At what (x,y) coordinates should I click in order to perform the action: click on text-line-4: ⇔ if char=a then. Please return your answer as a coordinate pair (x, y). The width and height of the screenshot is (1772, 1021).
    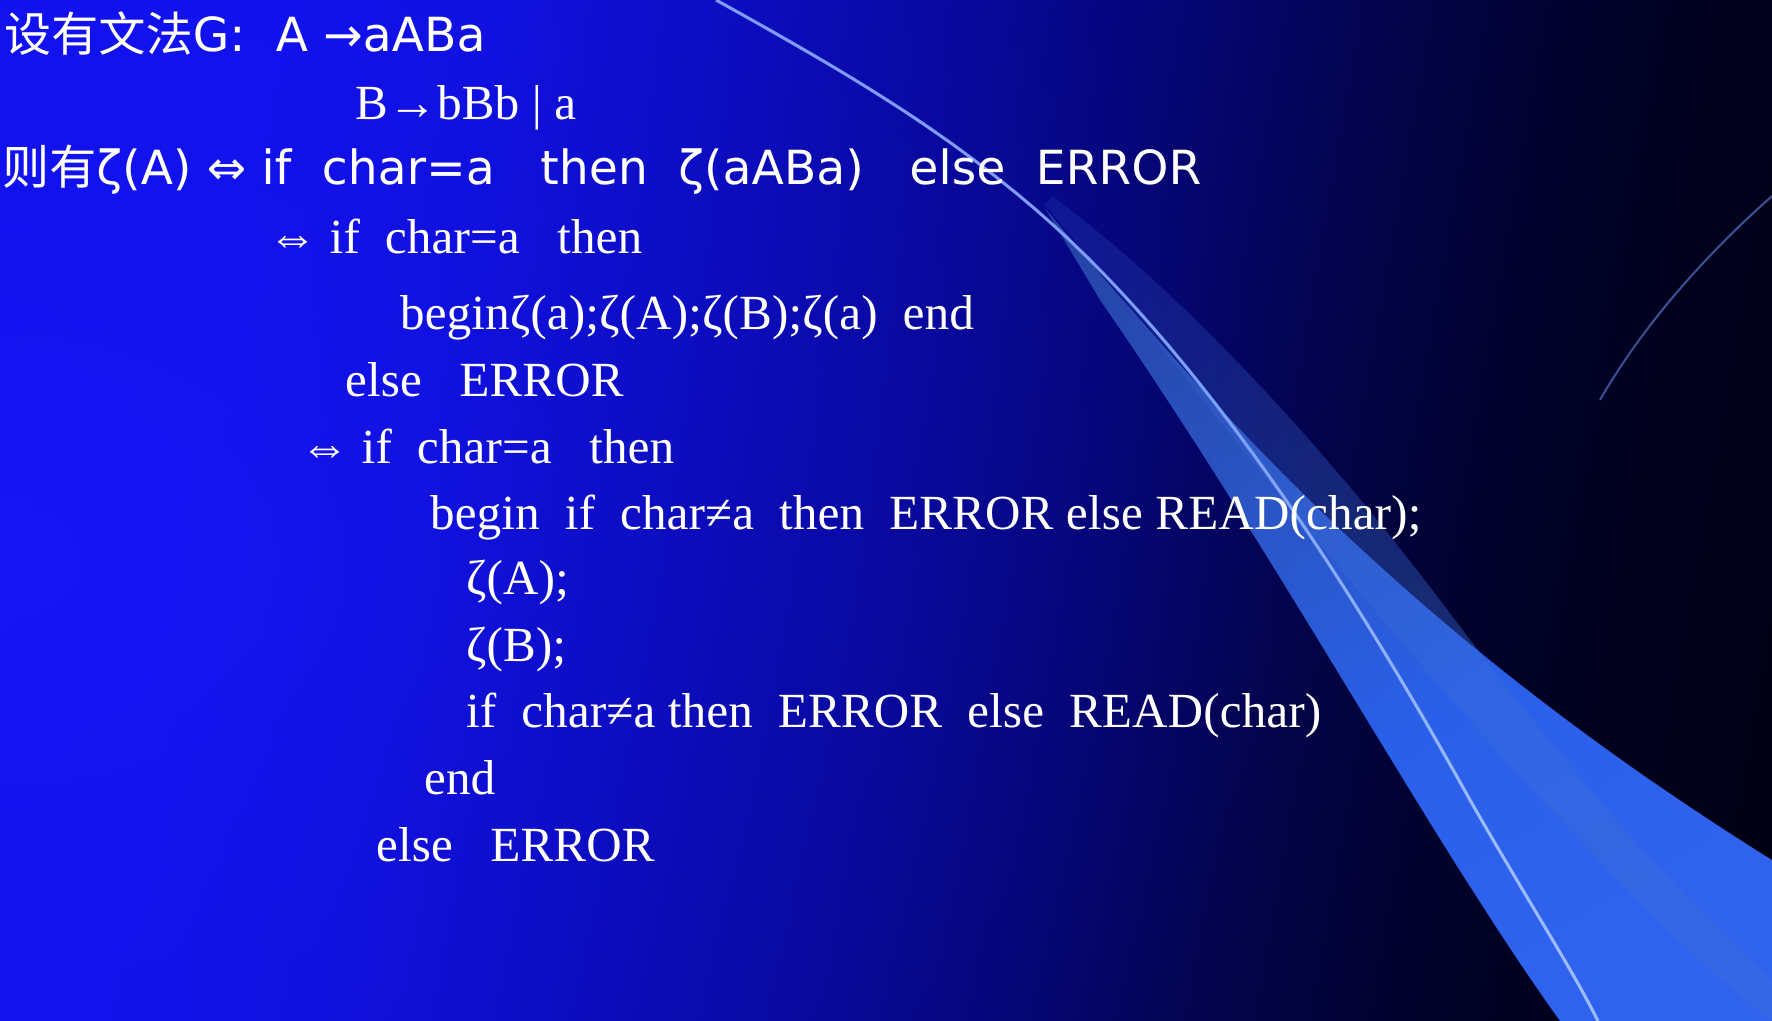
    Looking at the image, I should click on (455, 236).